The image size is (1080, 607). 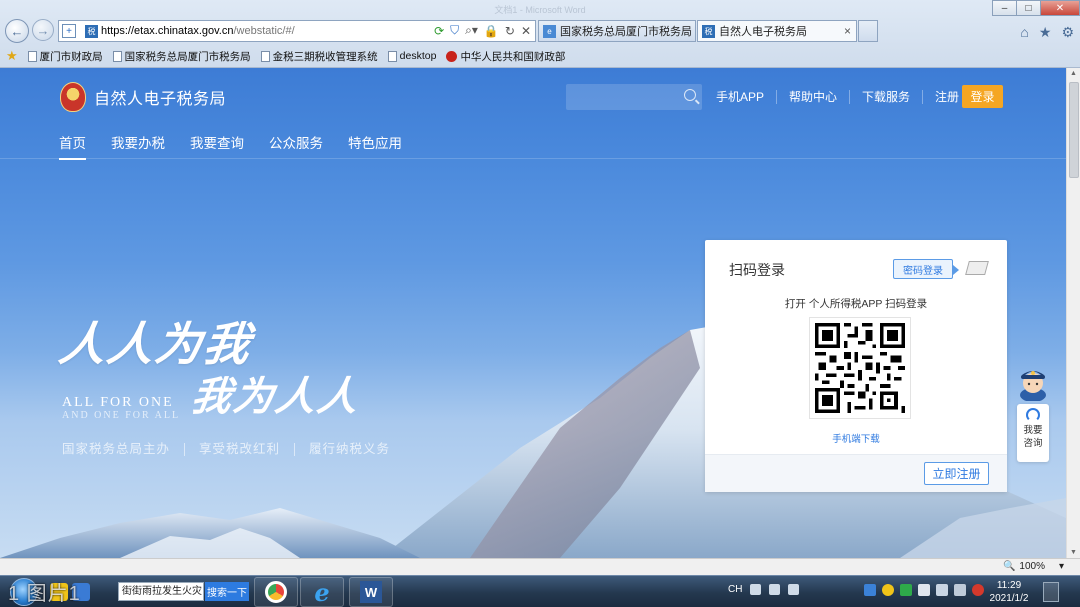 What do you see at coordinates (756, 589) in the screenshot?
I see `keyboard-icon` at bounding box center [756, 589].